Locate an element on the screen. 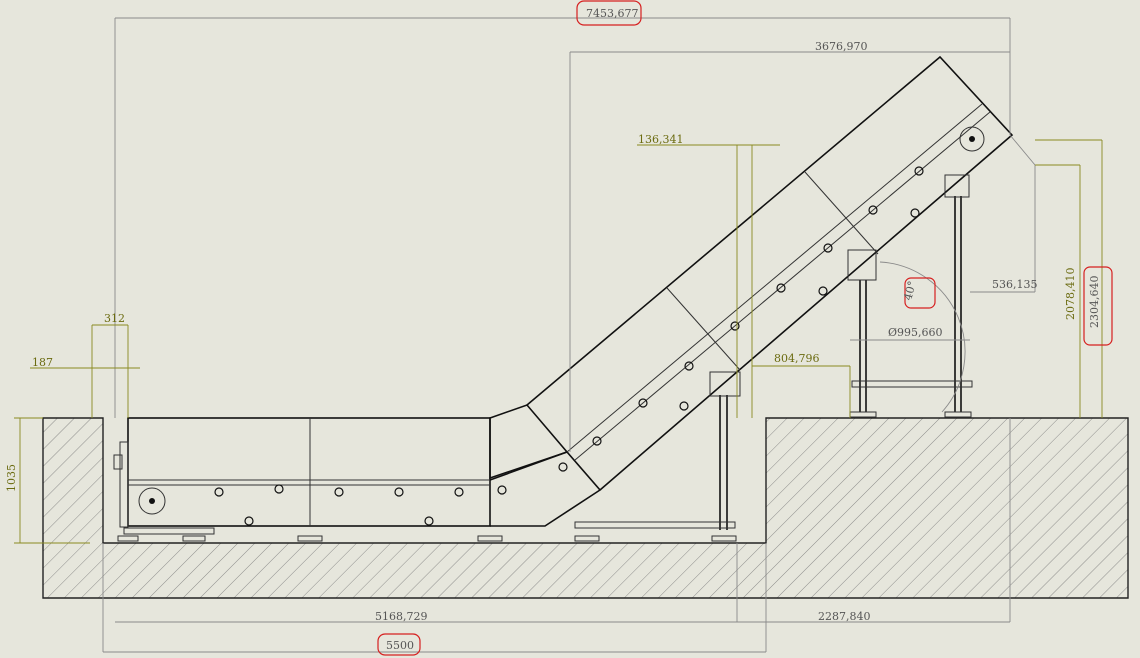 This screenshot has width=1140, height=658. dim-incline-base: 2287,840 is located at coordinates (844, 616).